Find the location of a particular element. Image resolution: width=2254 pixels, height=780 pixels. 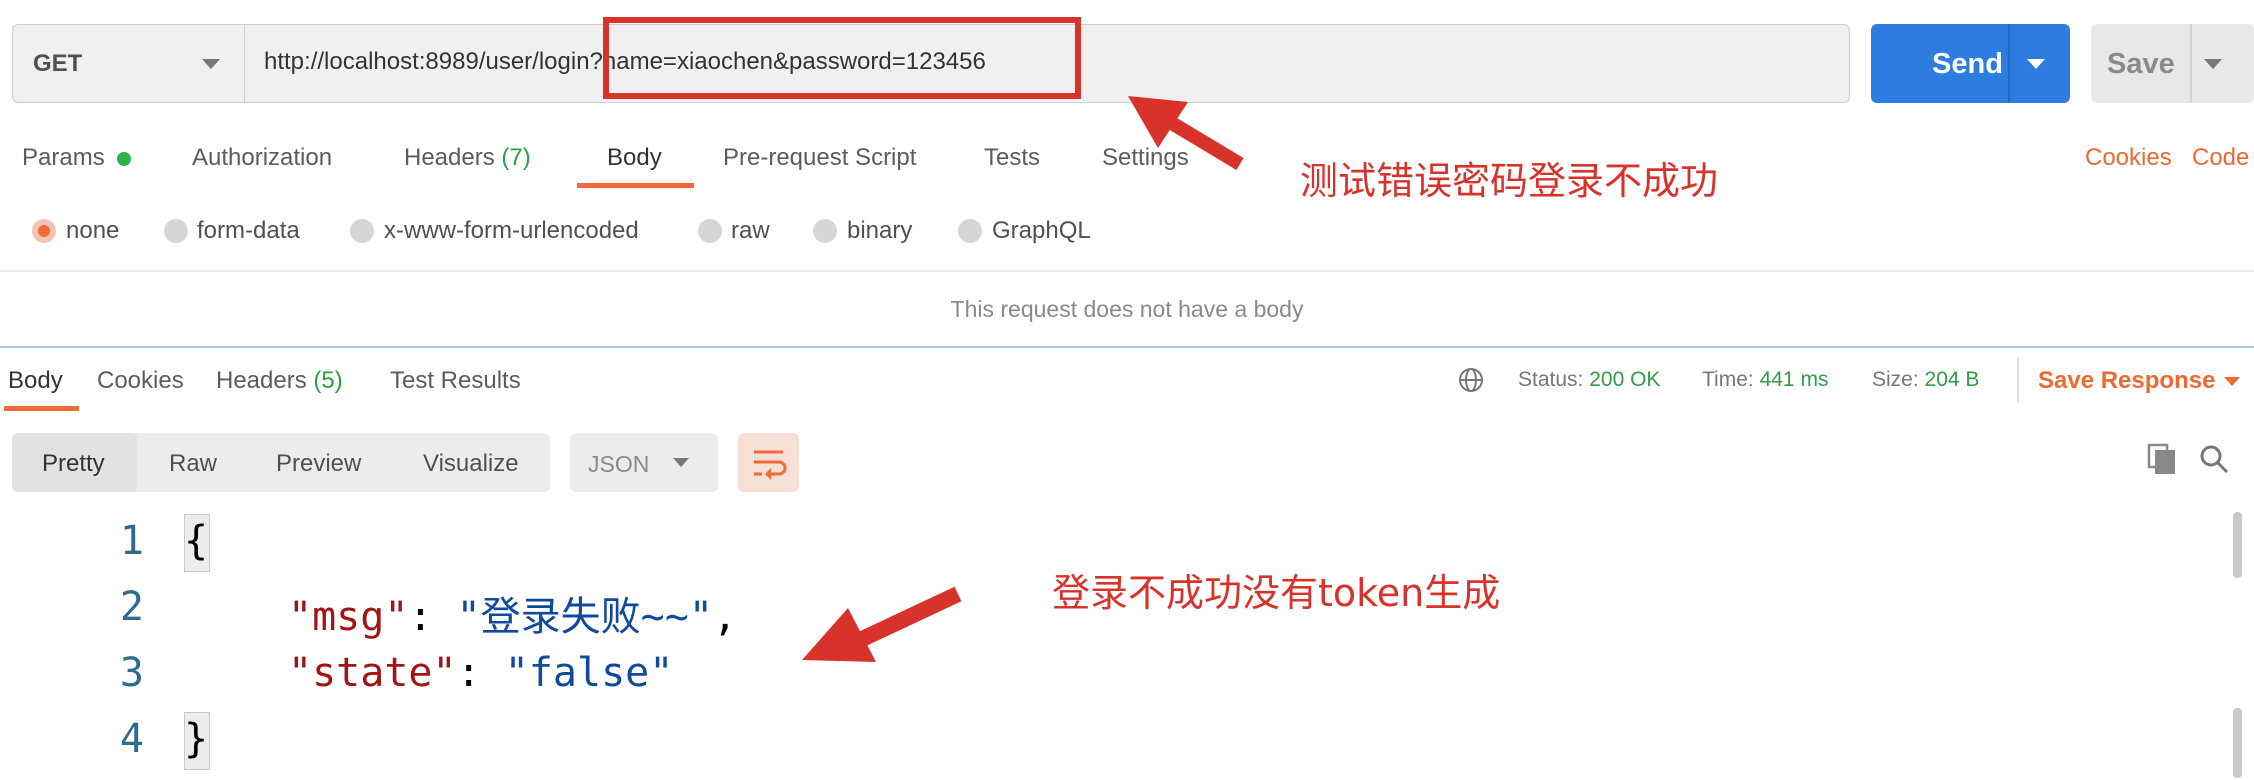

response-tab-headers: Headers (5) is located at coordinates (279, 381).